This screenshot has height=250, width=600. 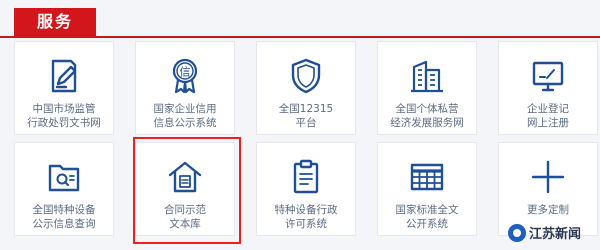 What do you see at coordinates (427, 76) in the screenshot?
I see `buildings-icon` at bounding box center [427, 76].